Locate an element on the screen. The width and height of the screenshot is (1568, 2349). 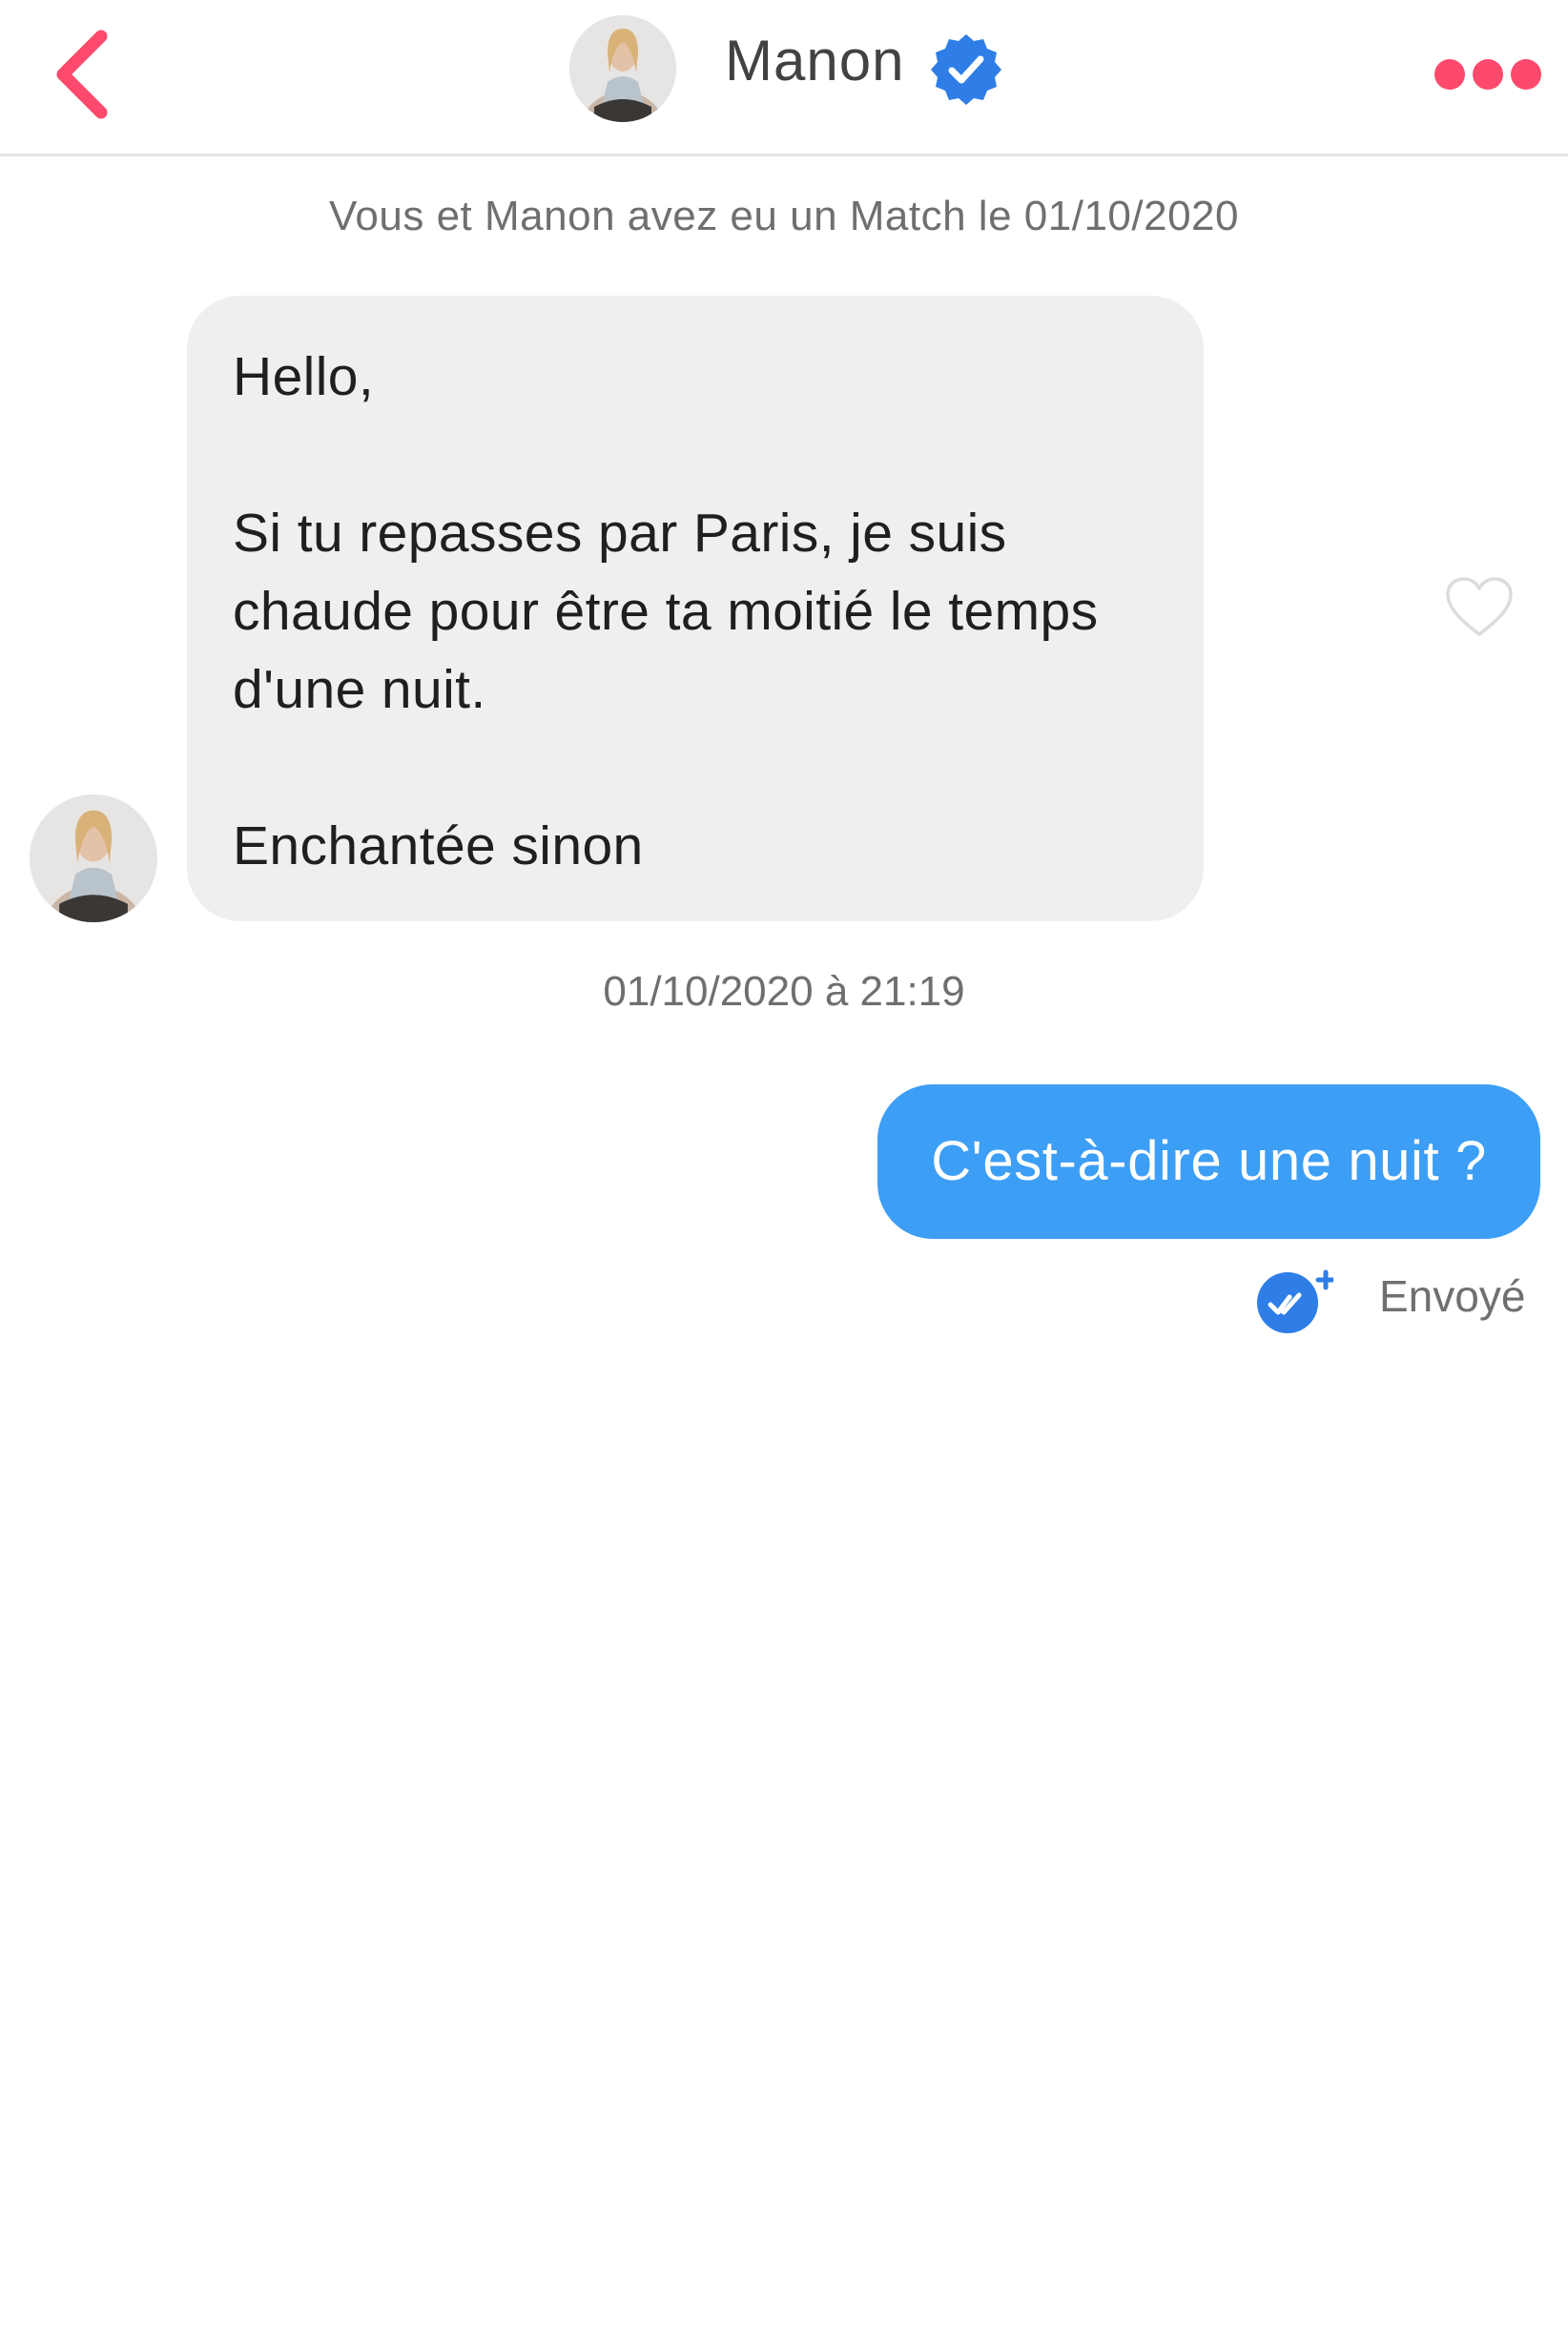
message-status: Envoyé is located at coordinates (1452, 1296).